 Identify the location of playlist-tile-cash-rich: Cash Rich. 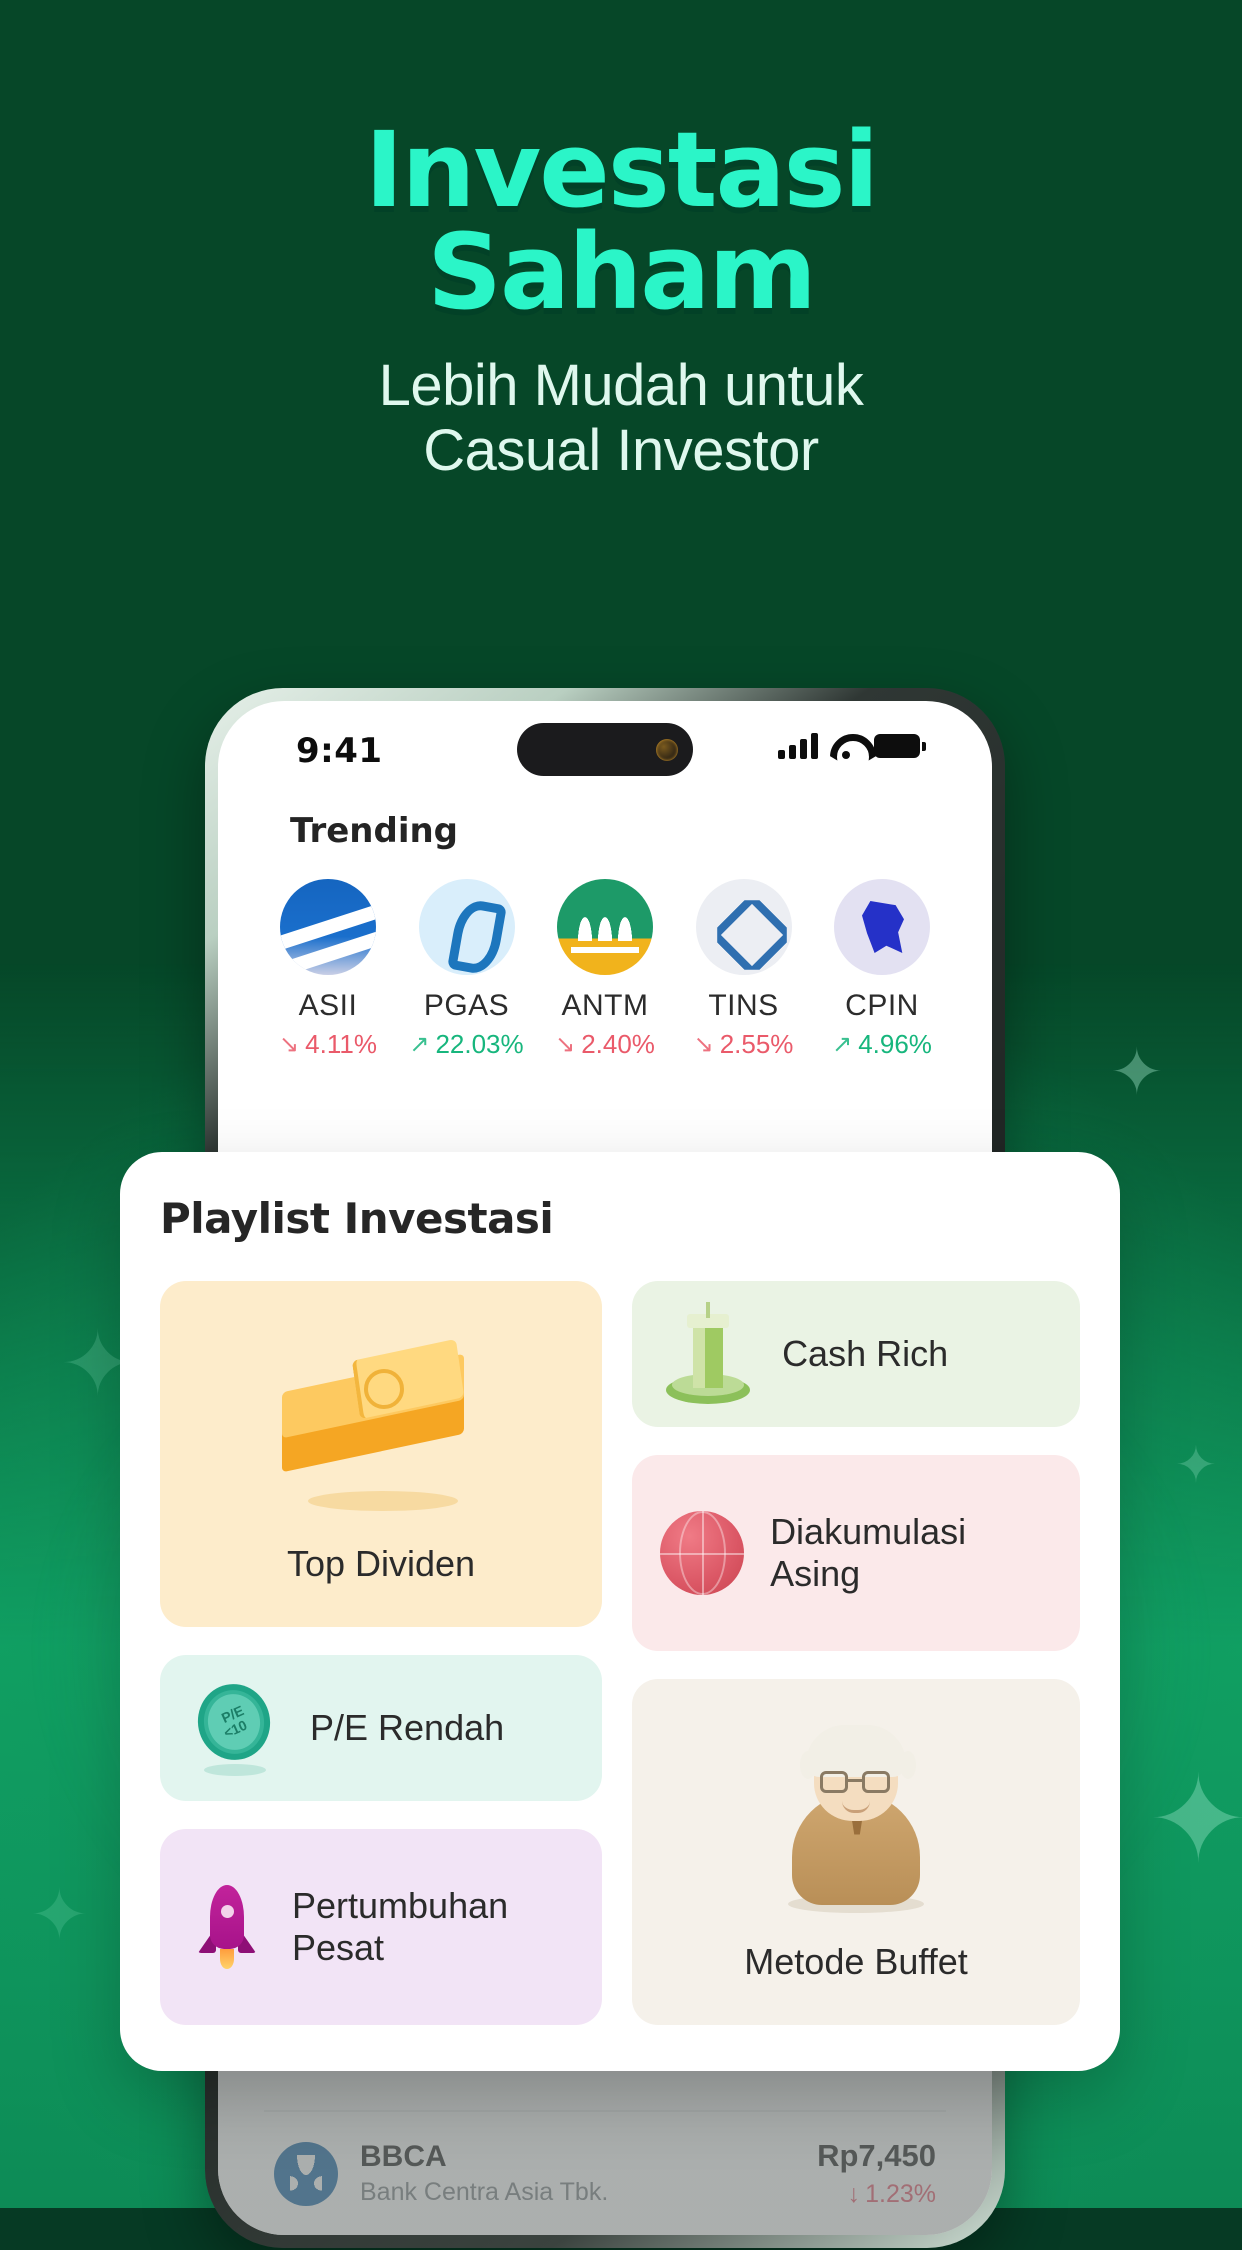
(856, 1354).